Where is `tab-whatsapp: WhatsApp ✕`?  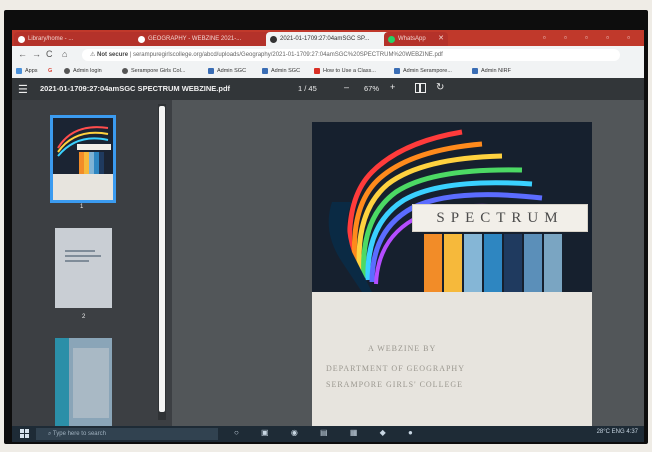 tab-whatsapp: WhatsApp ✕ is located at coordinates (416, 39).